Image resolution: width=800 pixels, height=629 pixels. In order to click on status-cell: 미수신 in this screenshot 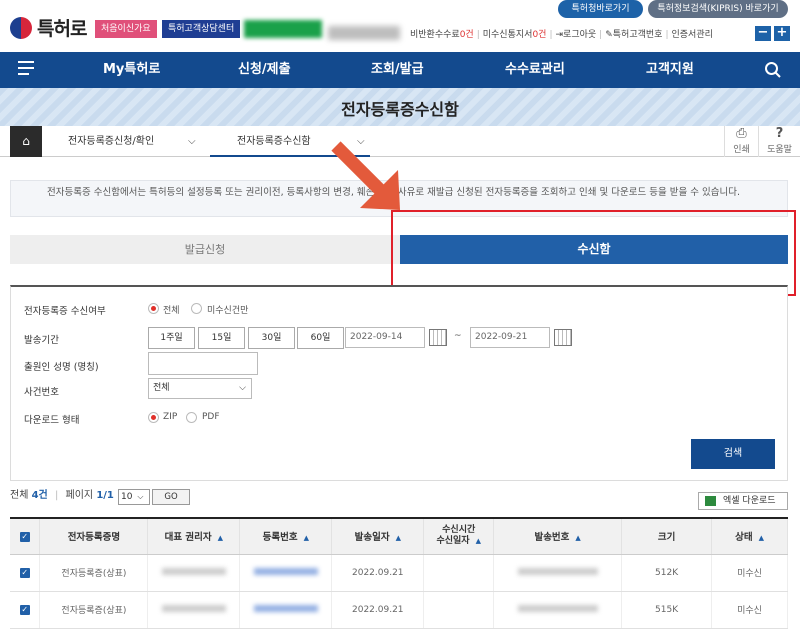, I will do `click(749, 573)`.